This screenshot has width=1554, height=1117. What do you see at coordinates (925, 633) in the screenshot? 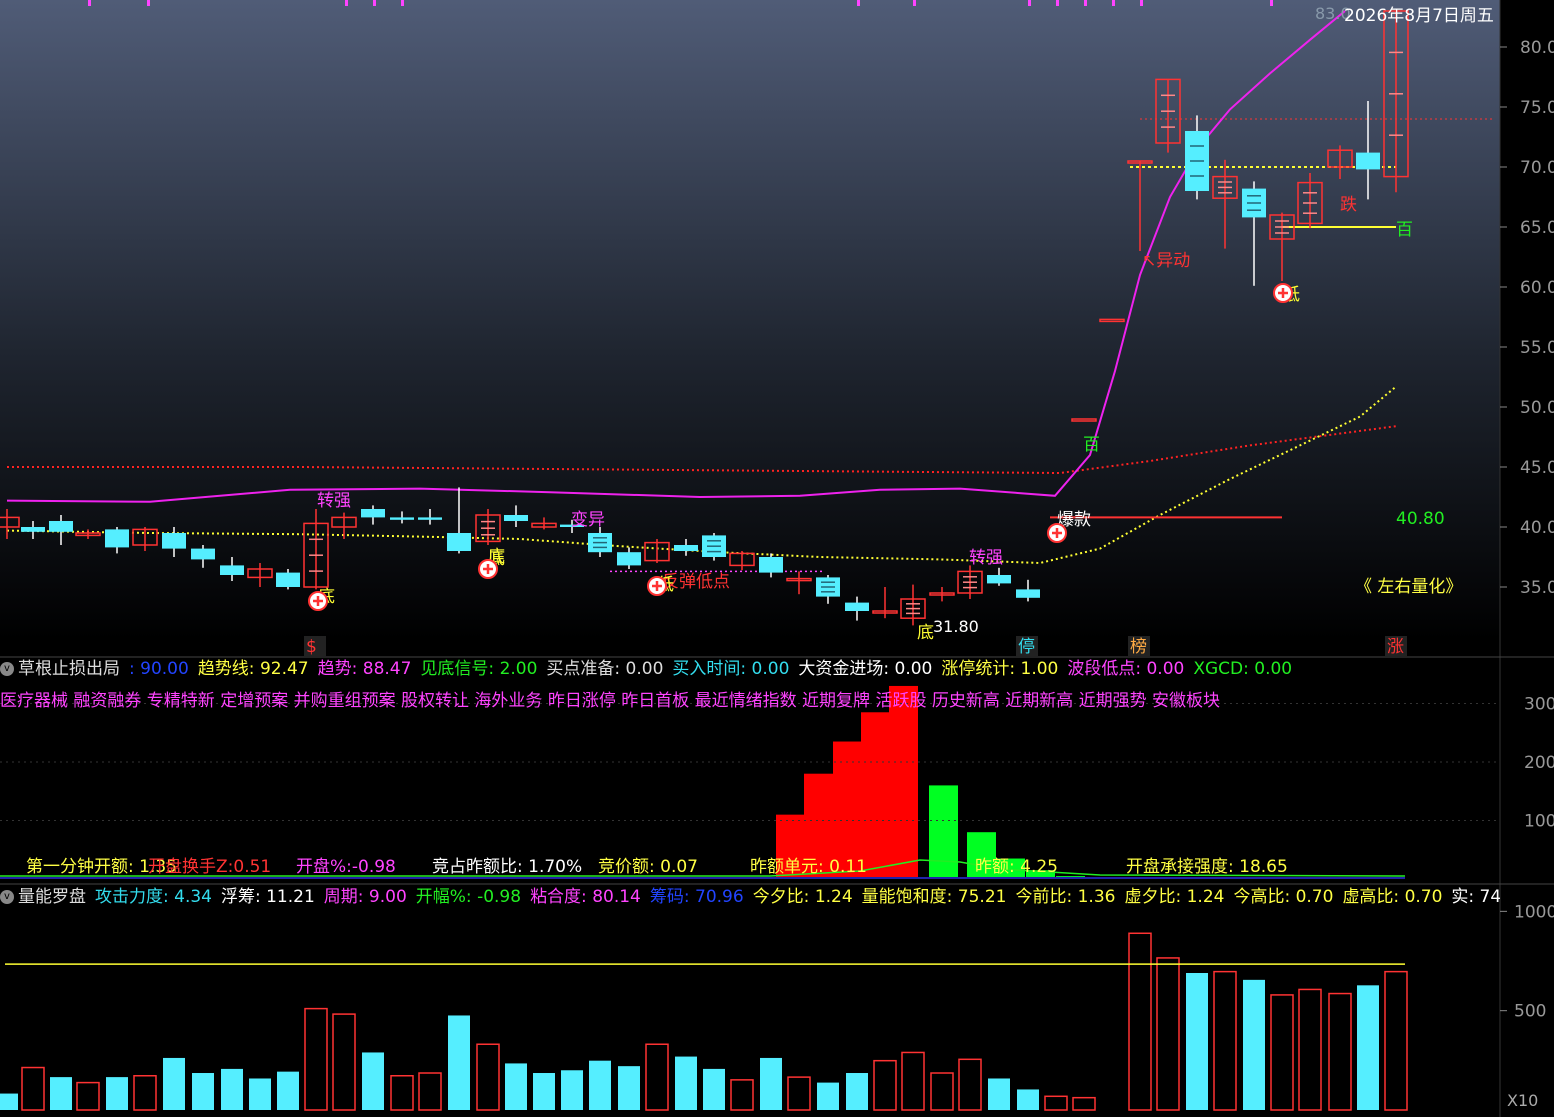
I see `signal-label: 底` at bounding box center [925, 633].